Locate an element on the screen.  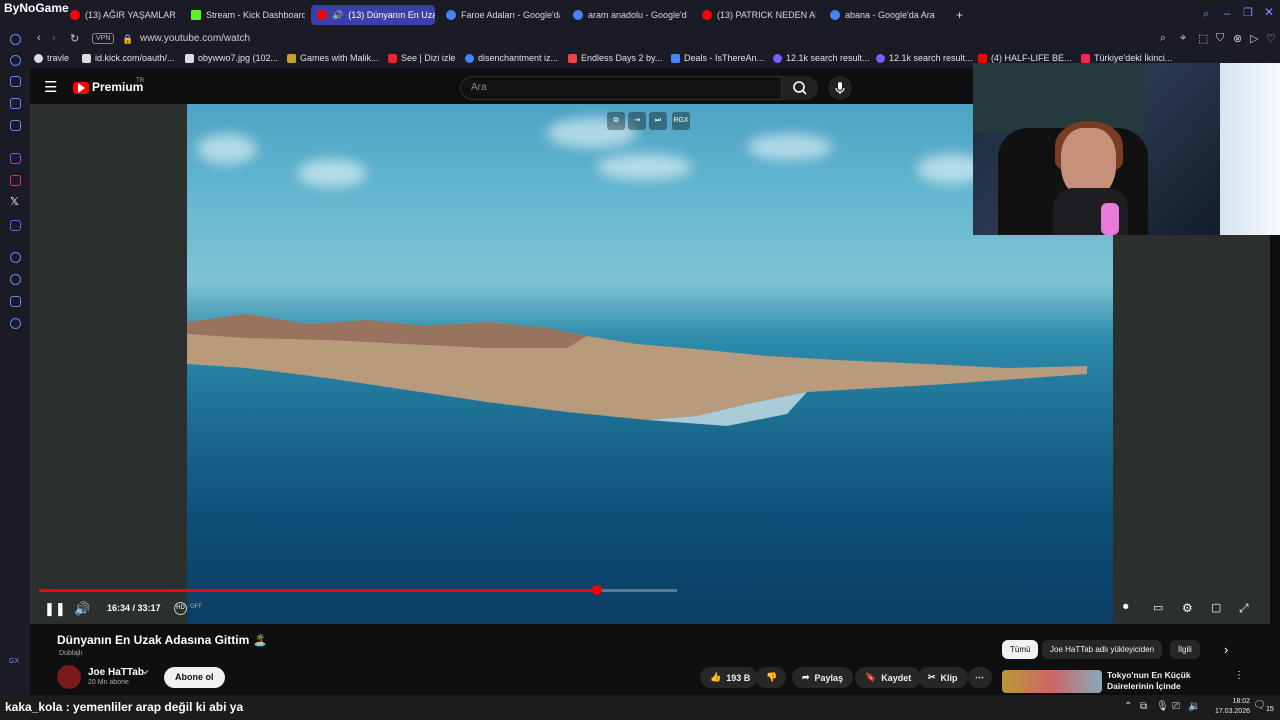
player-icon is located at coordinates (15, 257).